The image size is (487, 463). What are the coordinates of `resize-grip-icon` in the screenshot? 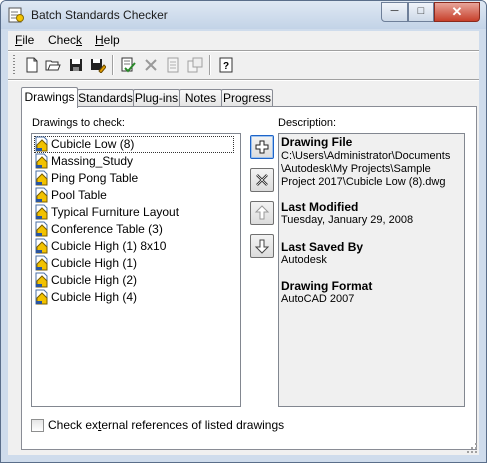 It's located at (472, 448).